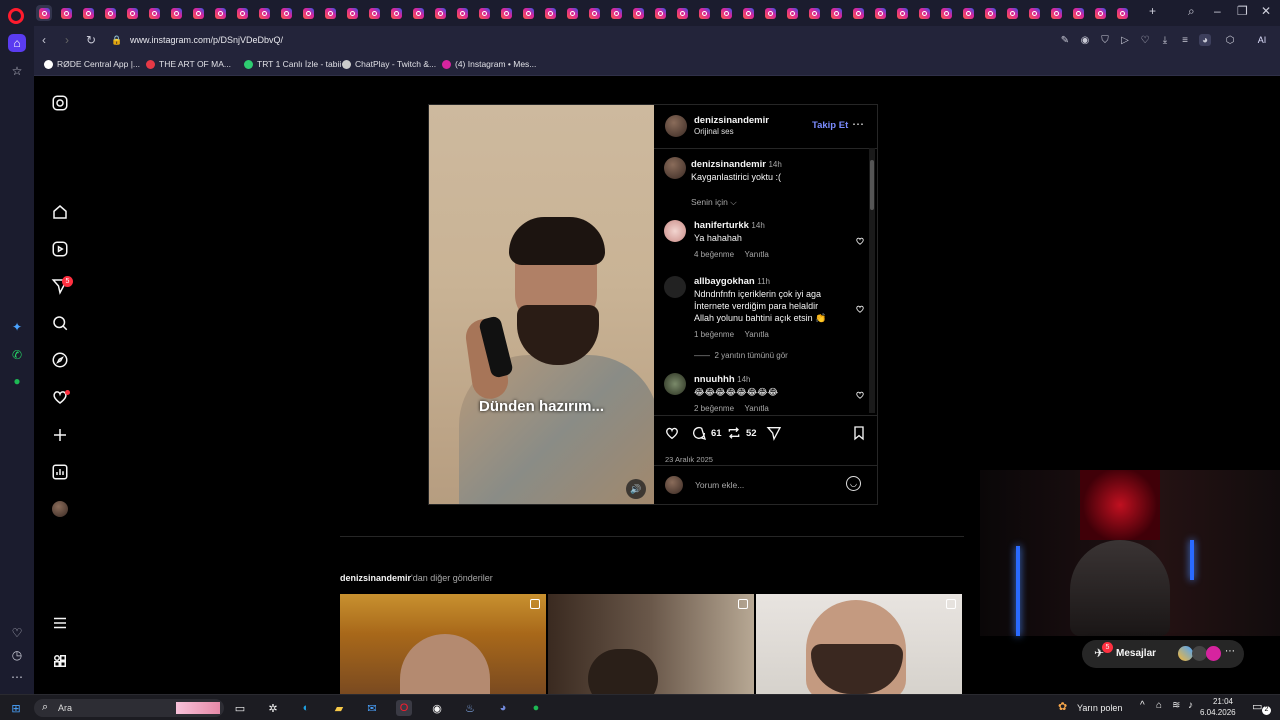 The height and width of the screenshot is (720, 1280). What do you see at coordinates (1142, 705) in the screenshot?
I see `tray-chevron-icon: ^` at bounding box center [1142, 705].